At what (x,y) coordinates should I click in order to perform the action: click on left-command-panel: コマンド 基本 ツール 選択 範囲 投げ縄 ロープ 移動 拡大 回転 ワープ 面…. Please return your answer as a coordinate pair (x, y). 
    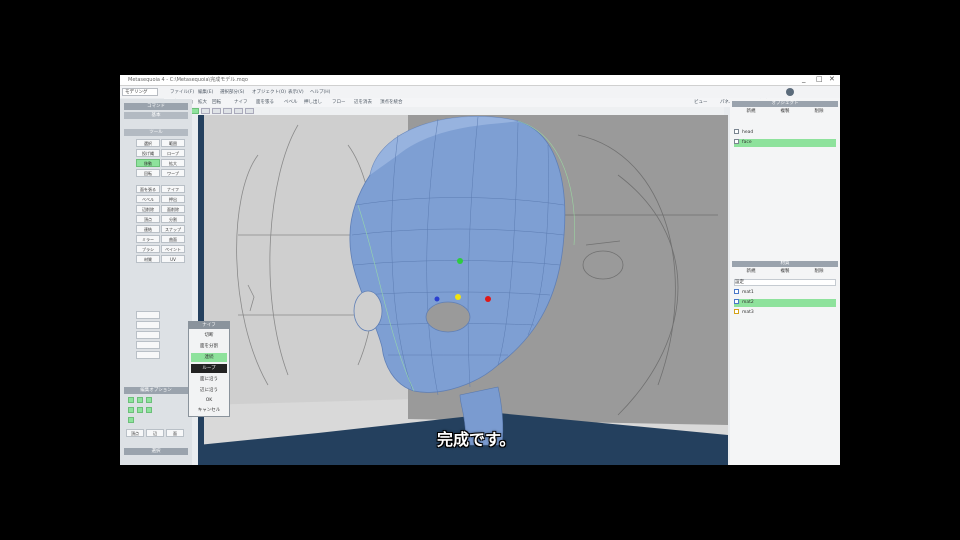
    Looking at the image, I should click on (156, 282).